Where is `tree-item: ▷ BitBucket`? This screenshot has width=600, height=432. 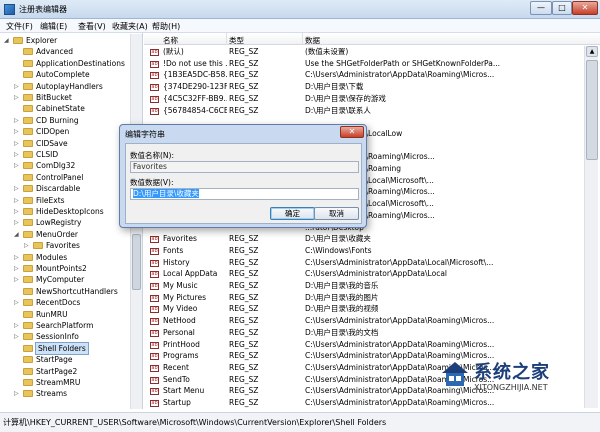
tree-item: ▷ BitBucket is located at coordinates (71, 97).